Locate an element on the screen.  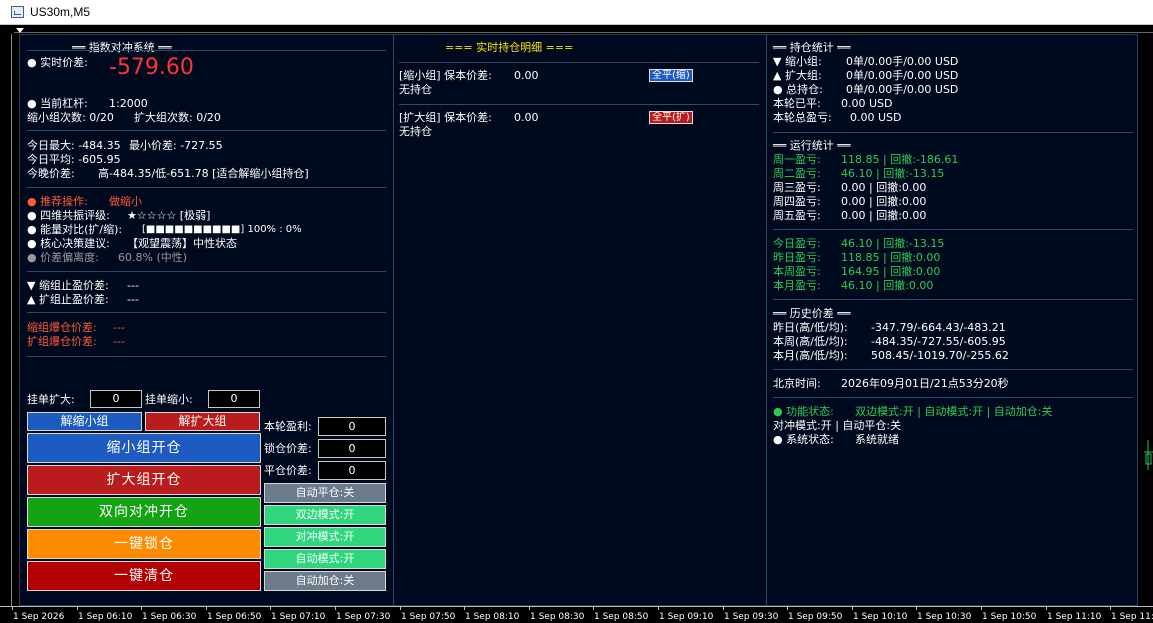
big-group-value: 0.00 is located at coordinates (526, 117).